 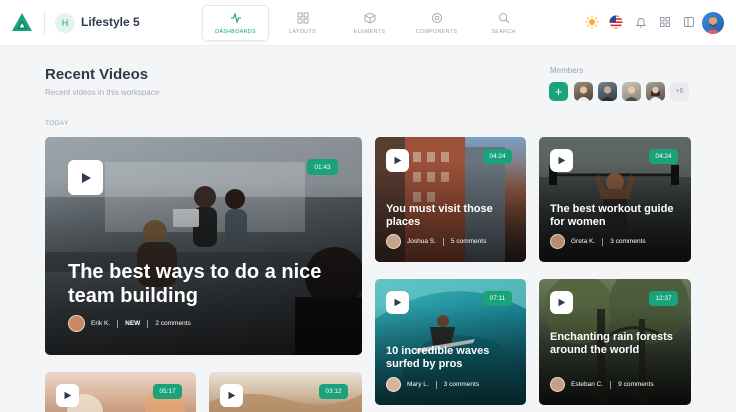 What do you see at coordinates (208, 284) in the screenshot?
I see `video-title: The best ways to do a nice team building` at bounding box center [208, 284].